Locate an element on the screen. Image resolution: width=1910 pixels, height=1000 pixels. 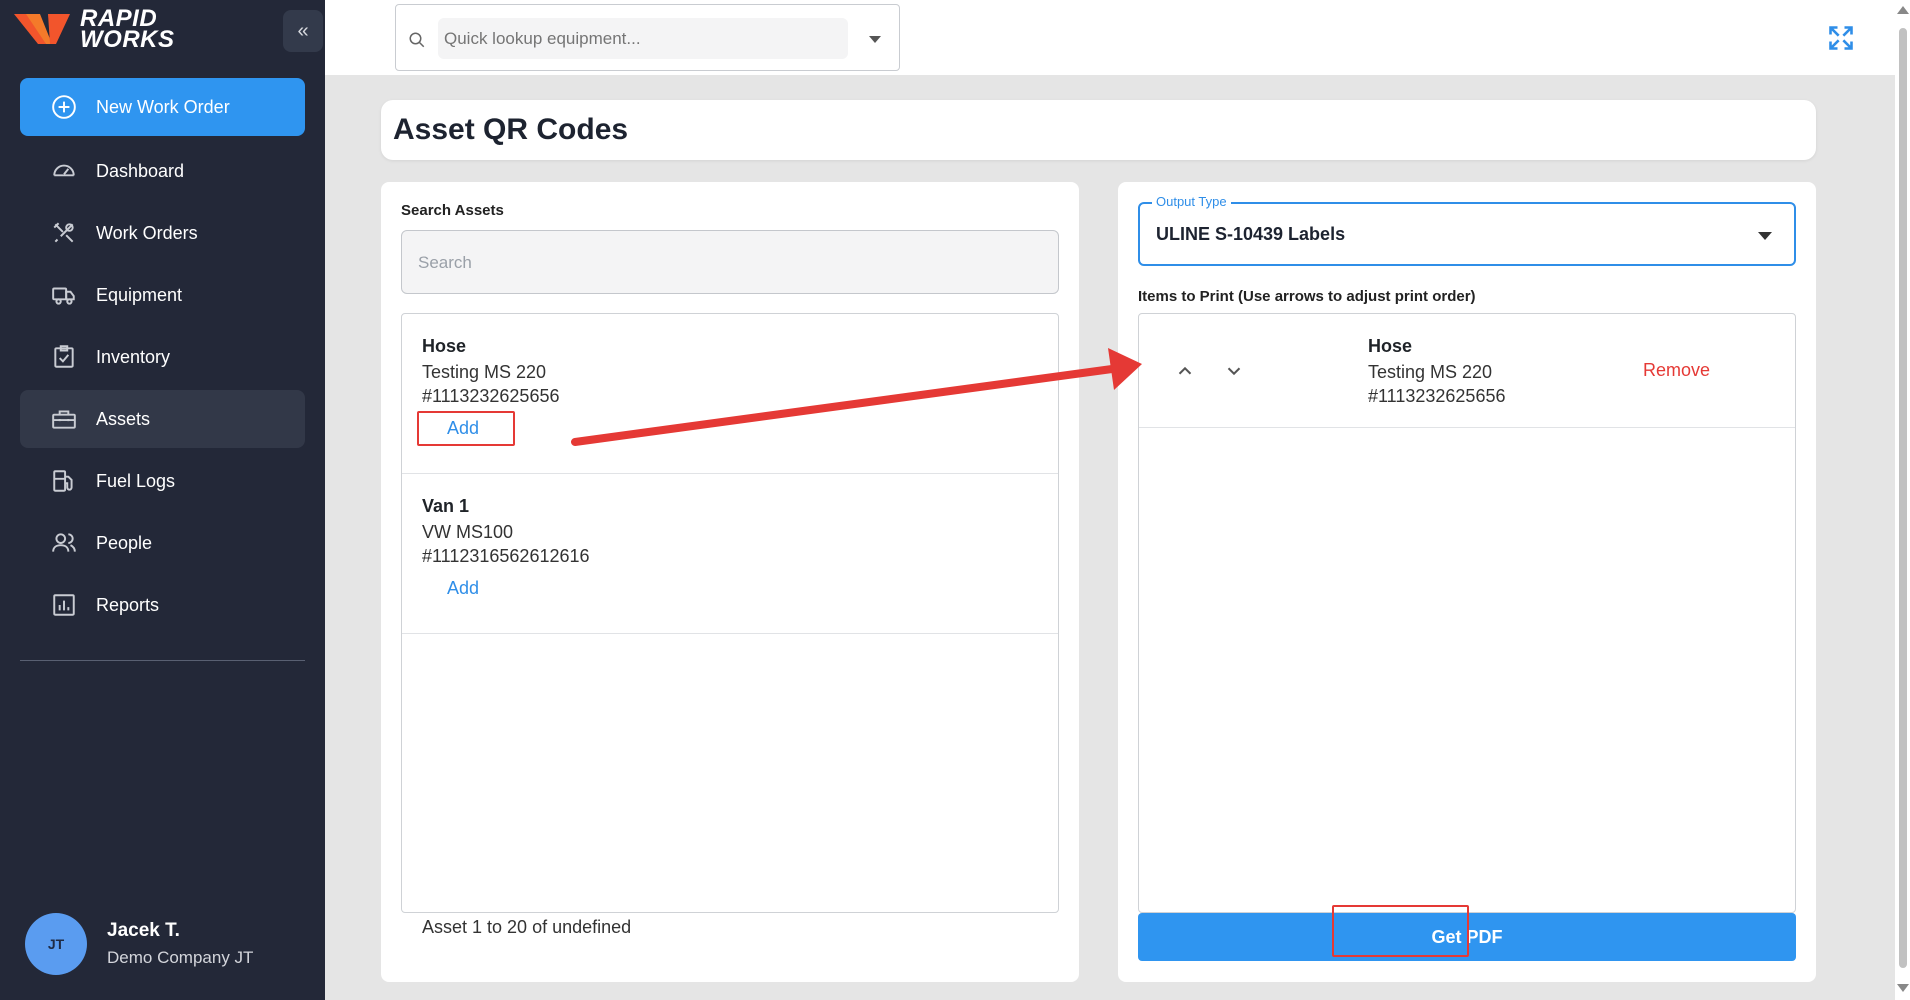
add-asset-button: Add is located at coordinates (463, 588).